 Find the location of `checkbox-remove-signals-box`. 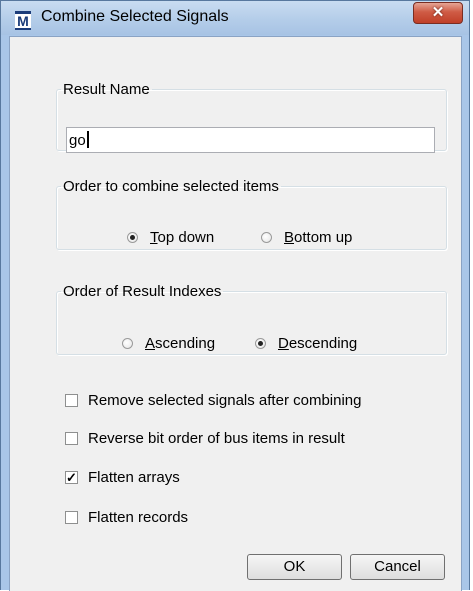

checkbox-remove-signals-box is located at coordinates (71, 400).